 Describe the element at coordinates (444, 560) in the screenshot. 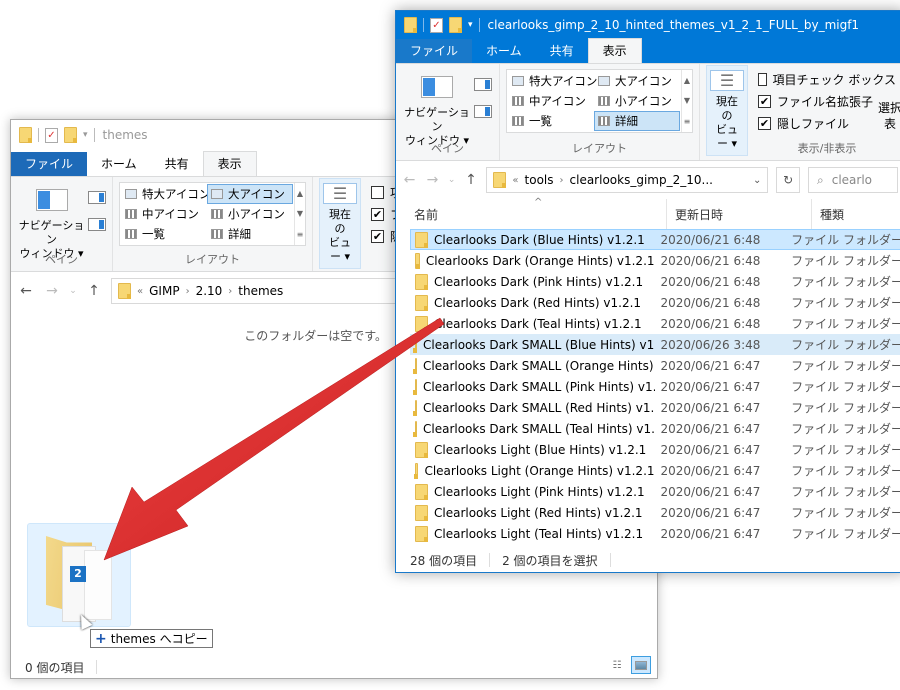

I see `item-count: 28 個の項目` at that location.